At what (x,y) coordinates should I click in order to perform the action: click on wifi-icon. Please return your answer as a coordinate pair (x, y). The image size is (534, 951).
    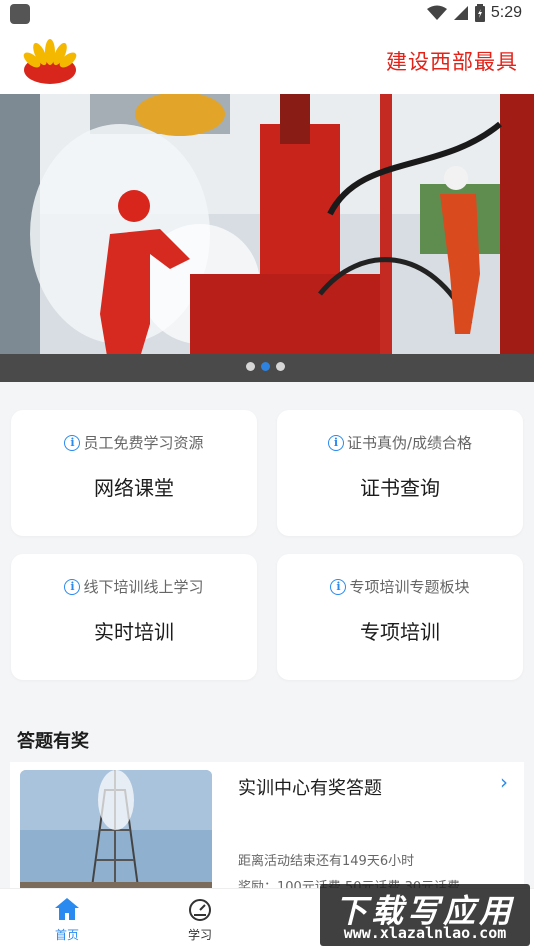
    Looking at the image, I should click on (436, 12).